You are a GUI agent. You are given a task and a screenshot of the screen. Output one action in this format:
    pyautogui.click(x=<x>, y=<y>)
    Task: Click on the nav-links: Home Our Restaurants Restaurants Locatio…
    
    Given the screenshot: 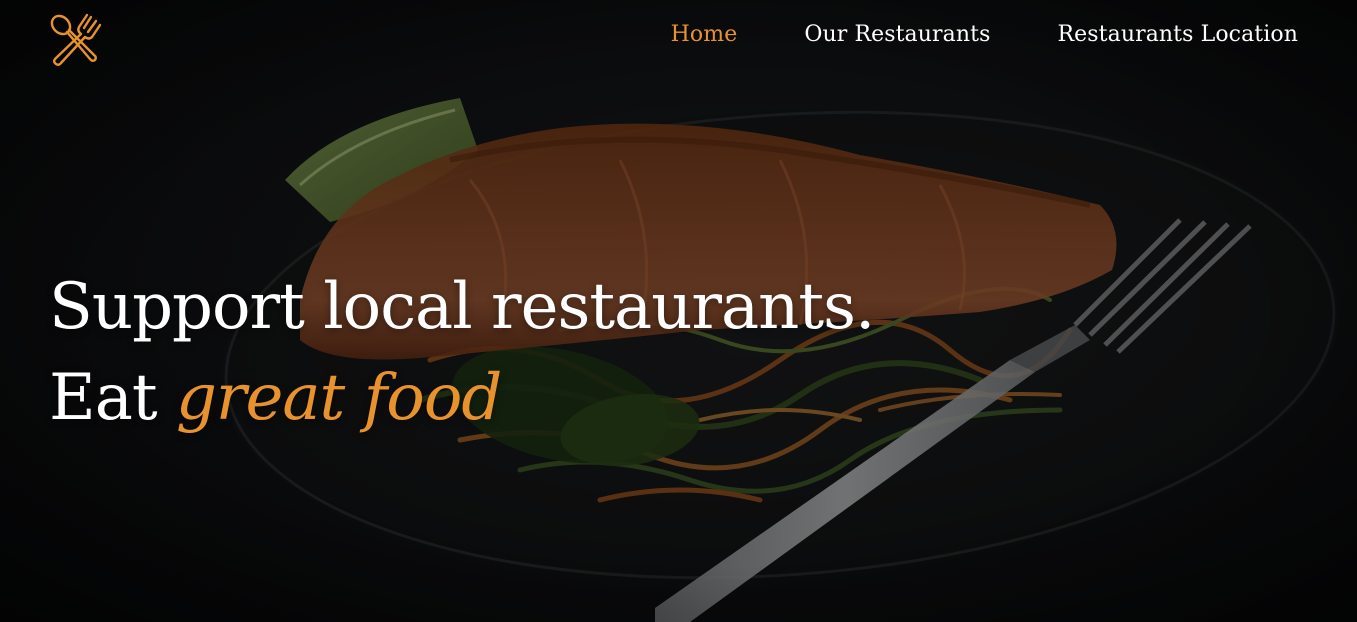 What is the action you would take?
    pyautogui.click(x=984, y=35)
    